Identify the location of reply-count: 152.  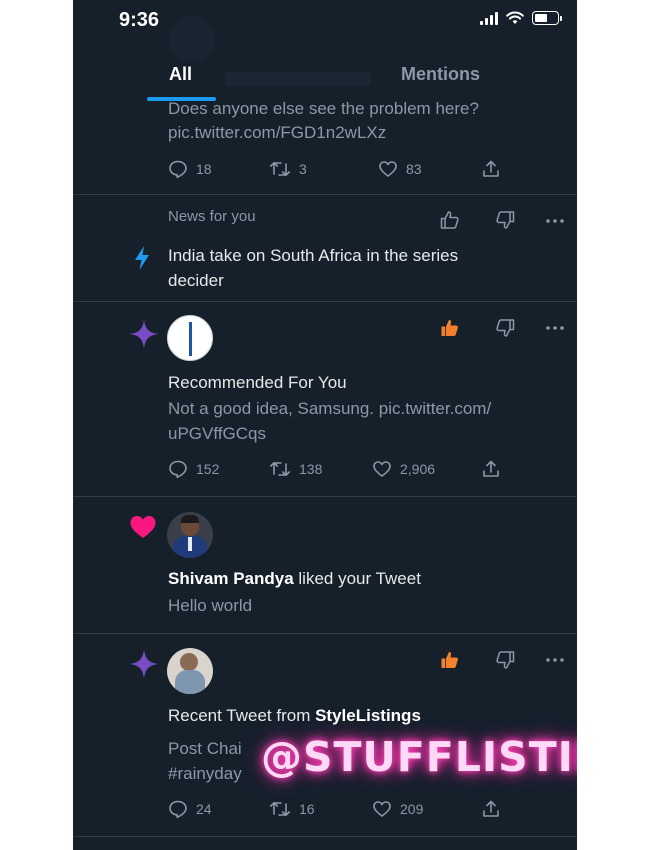
(208, 469).